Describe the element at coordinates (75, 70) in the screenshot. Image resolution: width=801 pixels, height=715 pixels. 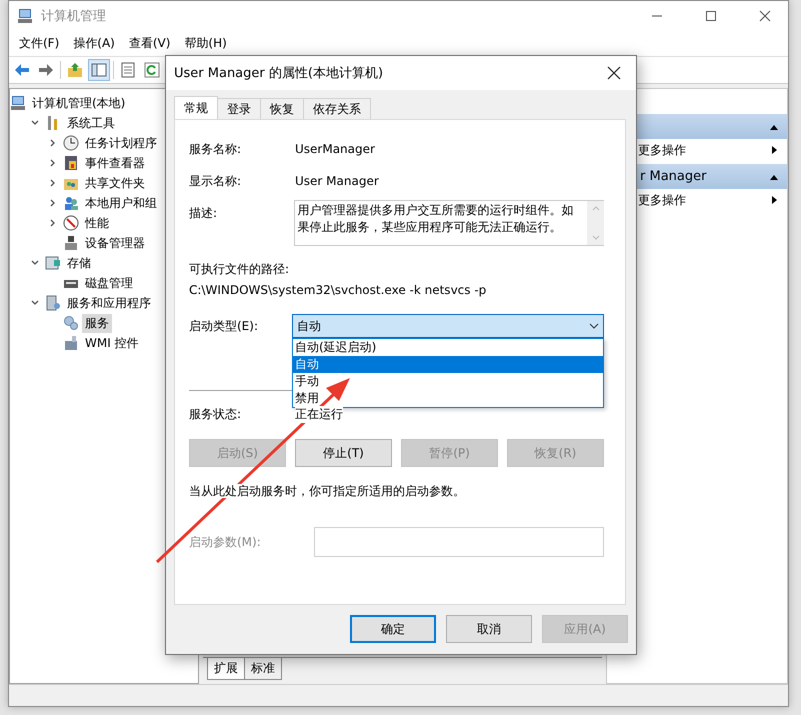
I see `folder-icon` at that location.